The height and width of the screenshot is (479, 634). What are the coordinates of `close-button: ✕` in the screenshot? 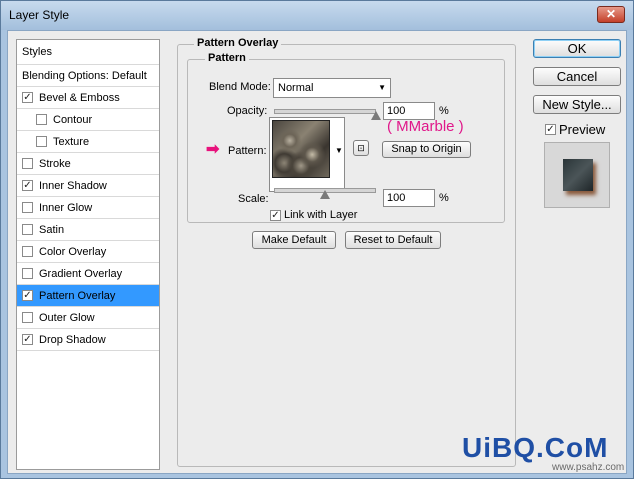 It's located at (611, 14).